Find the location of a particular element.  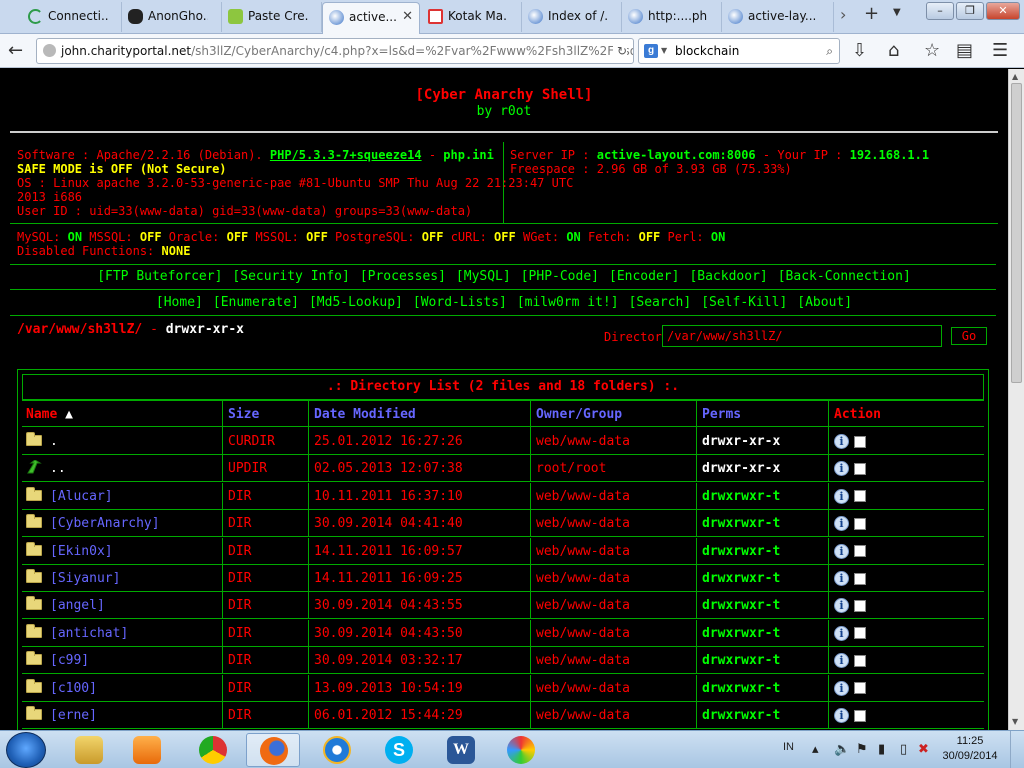

menu-php-code: [PHP-Code] is located at coordinates (560, 276).